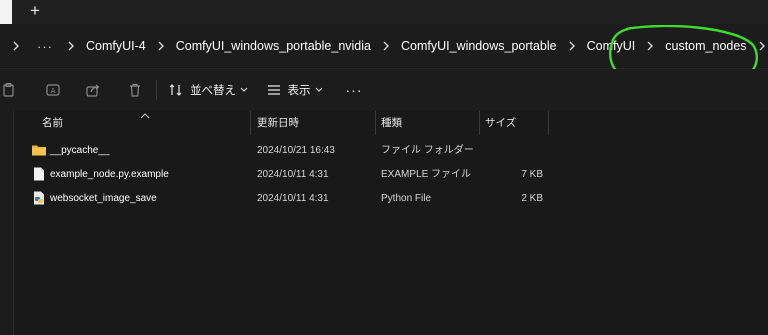 The image size is (768, 335). Describe the element at coordinates (296, 150) in the screenshot. I see `file-modified: 2024/10/21 16:43` at that location.